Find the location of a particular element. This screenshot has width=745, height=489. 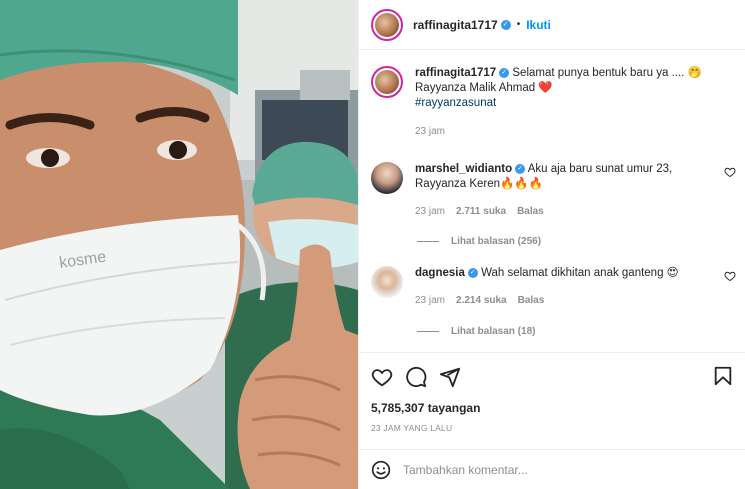

view-replies-label: Lihat balasan (256) is located at coordinates (496, 241).